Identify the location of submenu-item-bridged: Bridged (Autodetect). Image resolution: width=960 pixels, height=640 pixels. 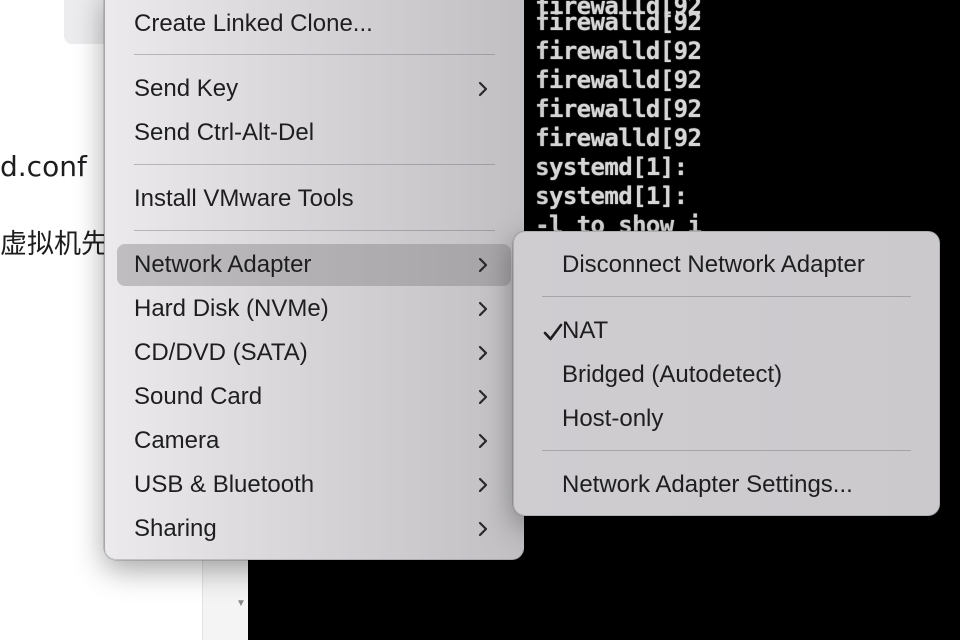
(726, 375).